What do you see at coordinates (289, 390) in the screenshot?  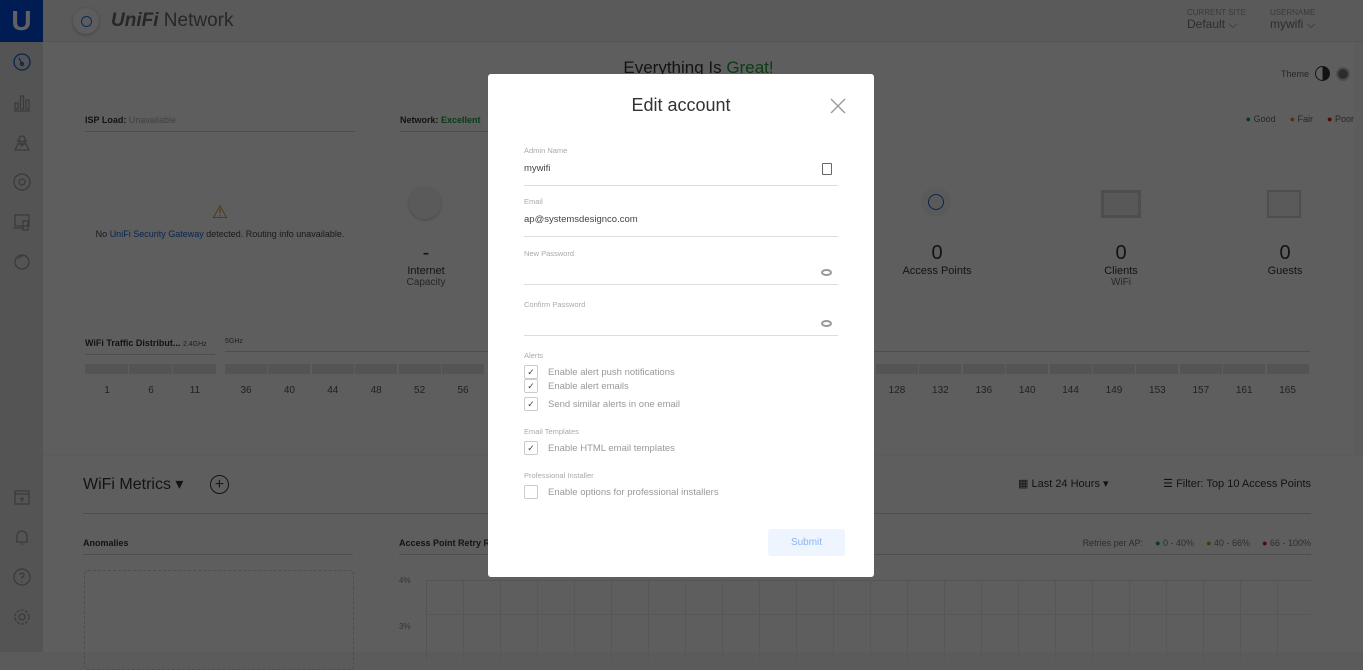 I see `channel-label: 40` at bounding box center [289, 390].